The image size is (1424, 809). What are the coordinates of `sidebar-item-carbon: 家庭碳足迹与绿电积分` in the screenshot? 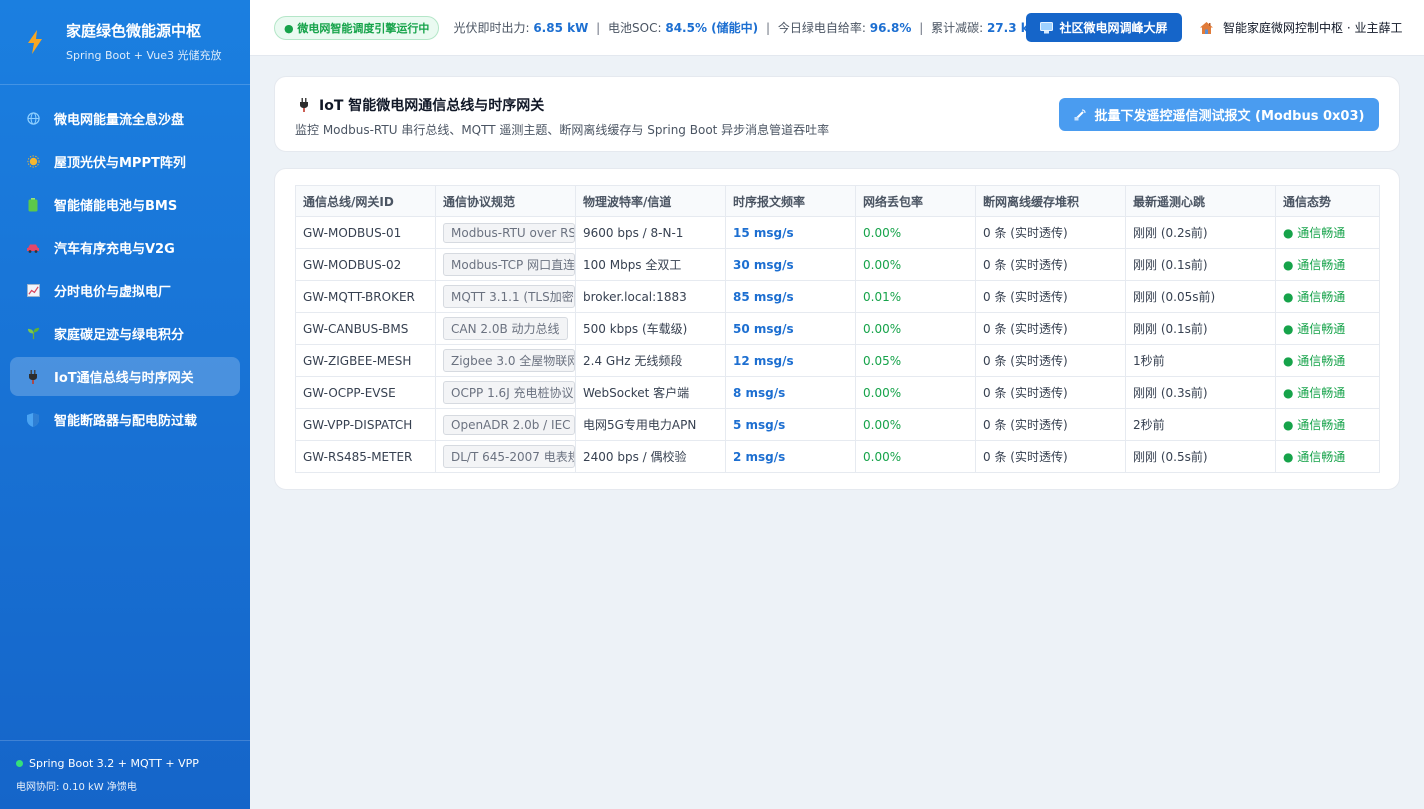 It's located at (125, 333).